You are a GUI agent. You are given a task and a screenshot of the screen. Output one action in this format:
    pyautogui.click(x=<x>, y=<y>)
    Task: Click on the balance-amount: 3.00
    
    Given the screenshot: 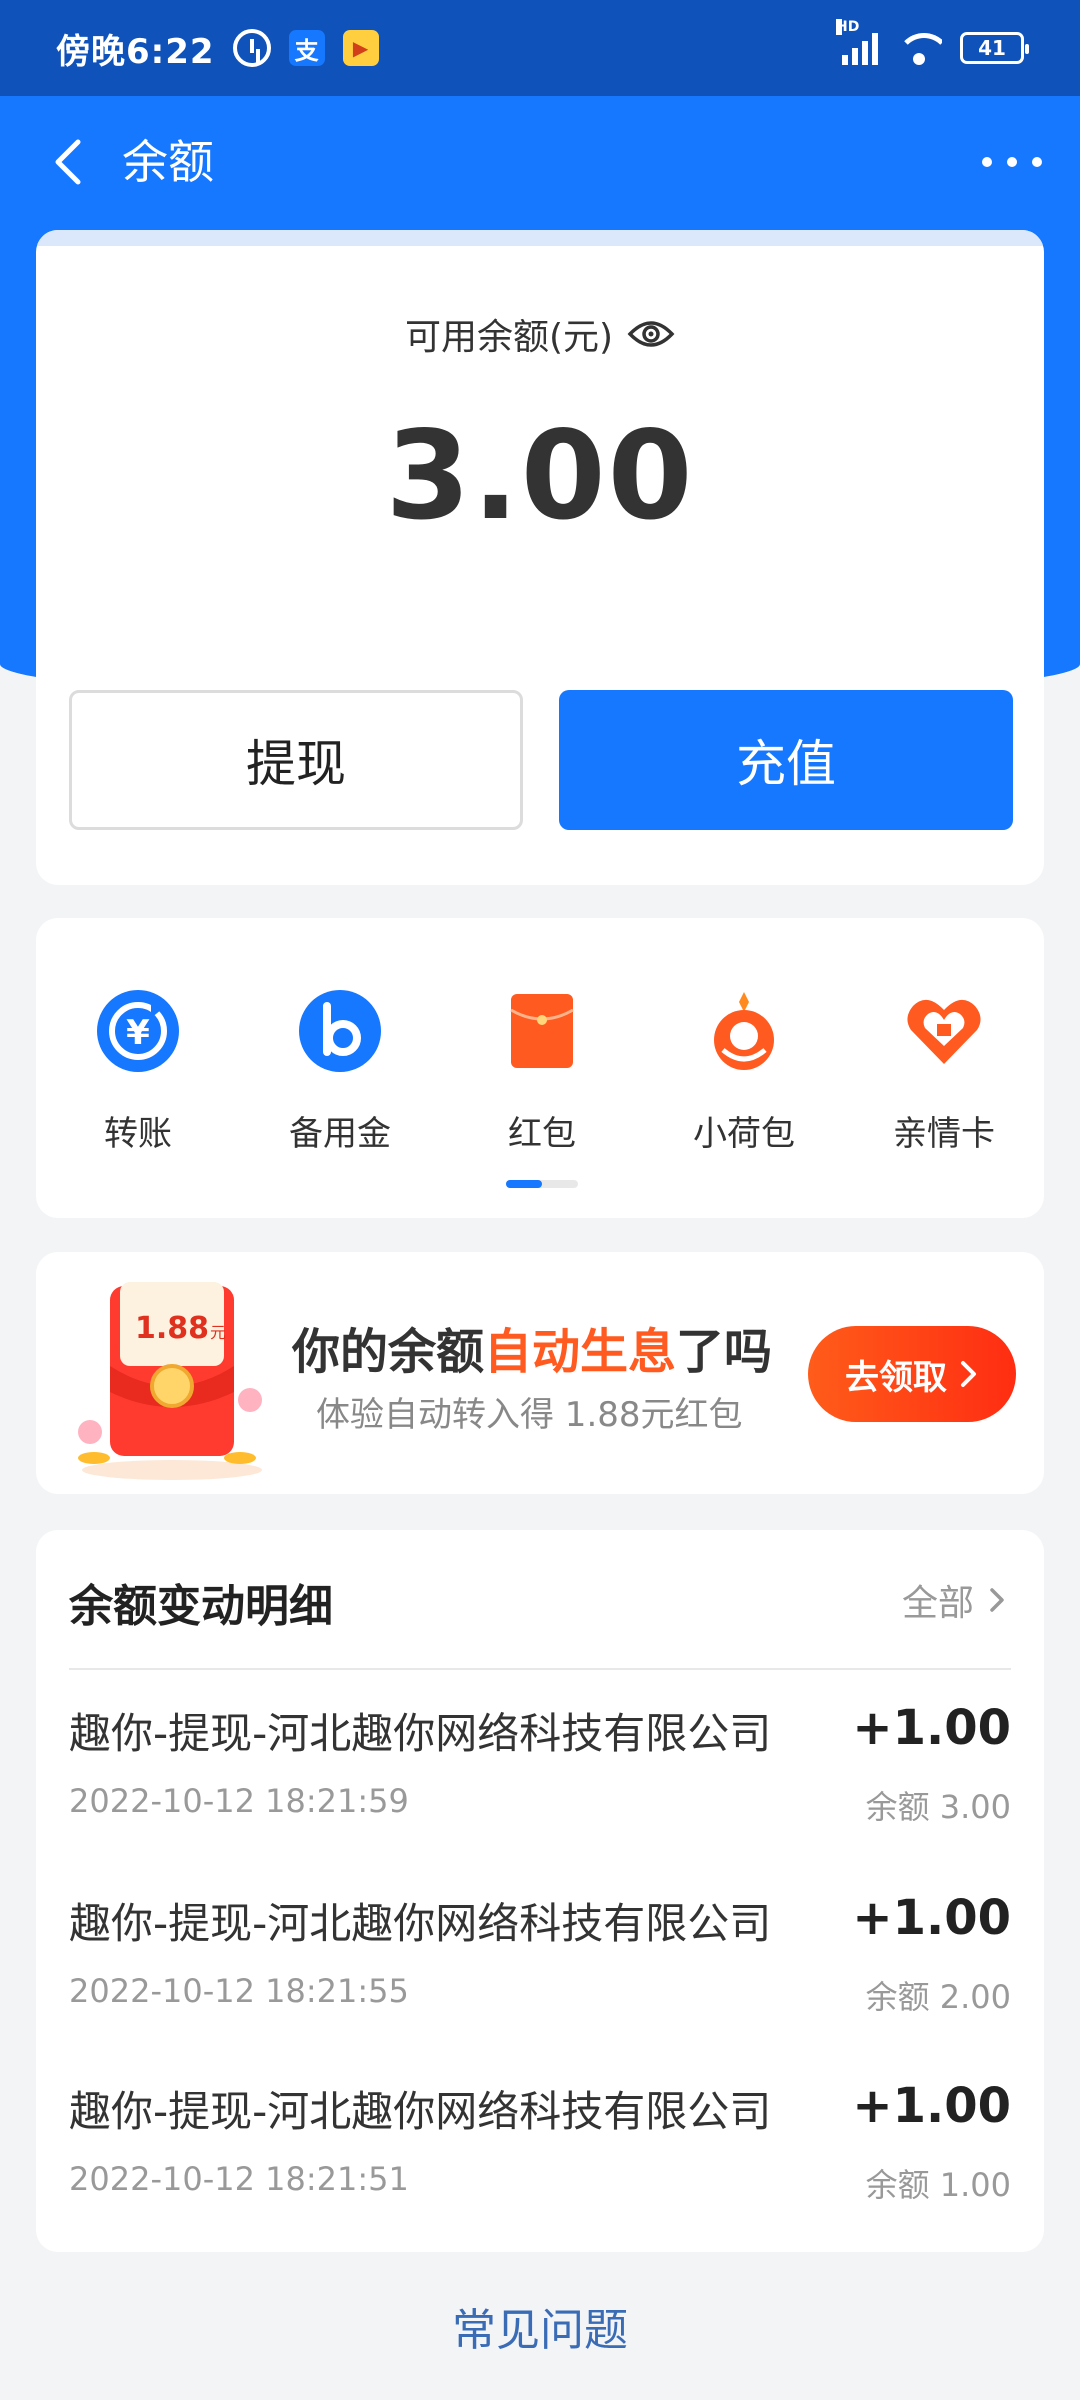 What is the action you would take?
    pyautogui.click(x=540, y=476)
    